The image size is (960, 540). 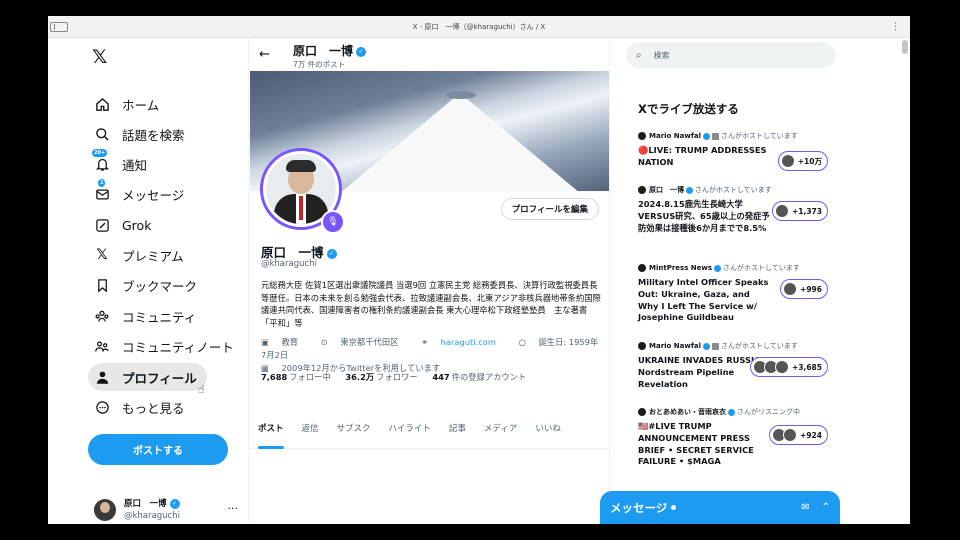 What do you see at coordinates (728, 55) in the screenshot?
I see `search-input` at bounding box center [728, 55].